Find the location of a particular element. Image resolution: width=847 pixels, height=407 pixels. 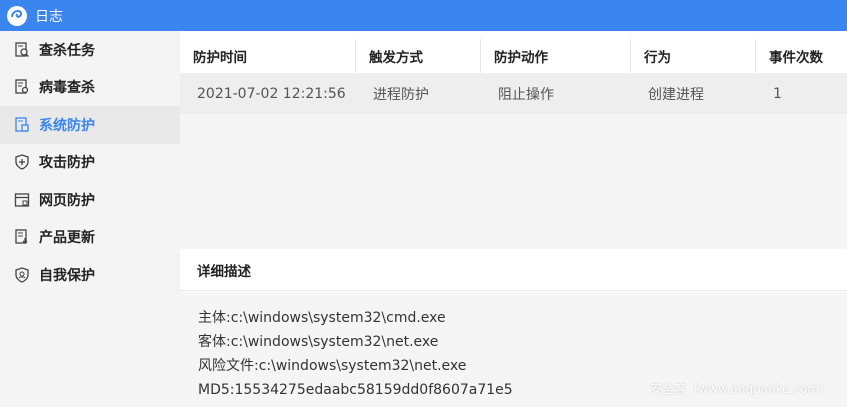

column-header-count: 事件次数 is located at coordinates (801, 56).